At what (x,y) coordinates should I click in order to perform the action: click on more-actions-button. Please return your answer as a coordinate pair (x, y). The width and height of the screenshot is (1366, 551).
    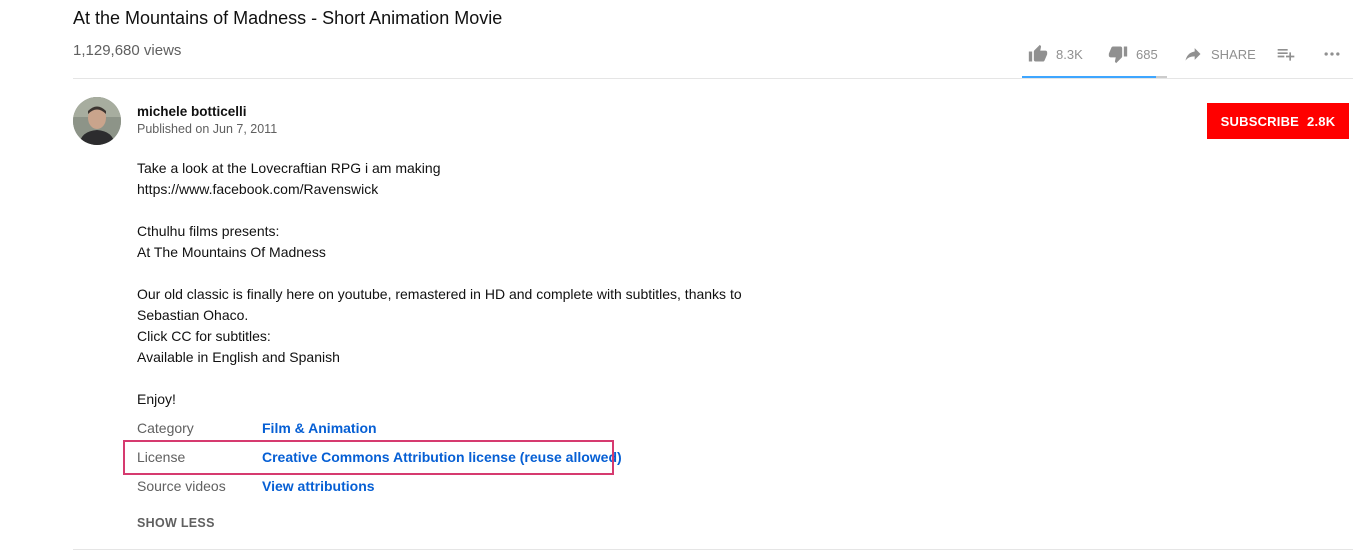
    Looking at the image, I should click on (1332, 54).